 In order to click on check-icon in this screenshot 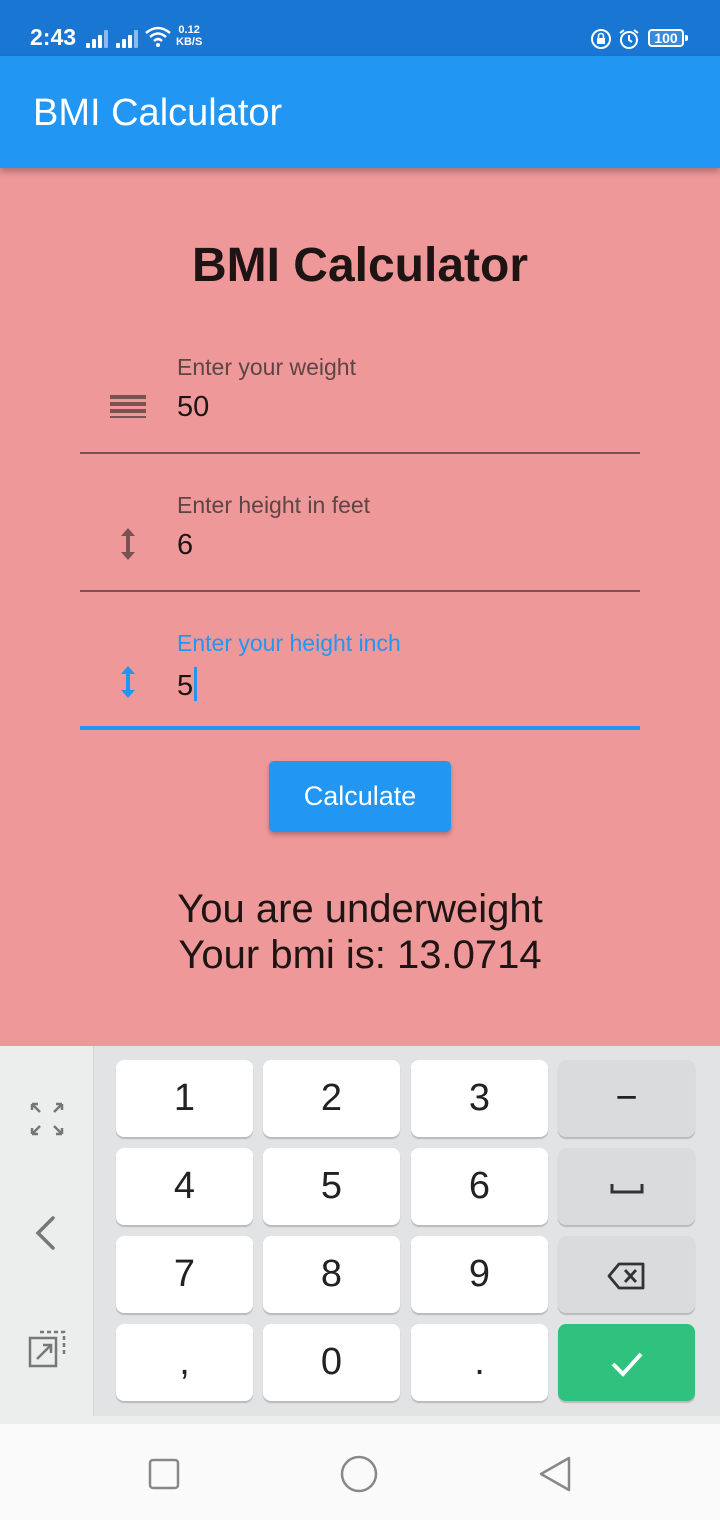, I will do `click(626, 1364)`.